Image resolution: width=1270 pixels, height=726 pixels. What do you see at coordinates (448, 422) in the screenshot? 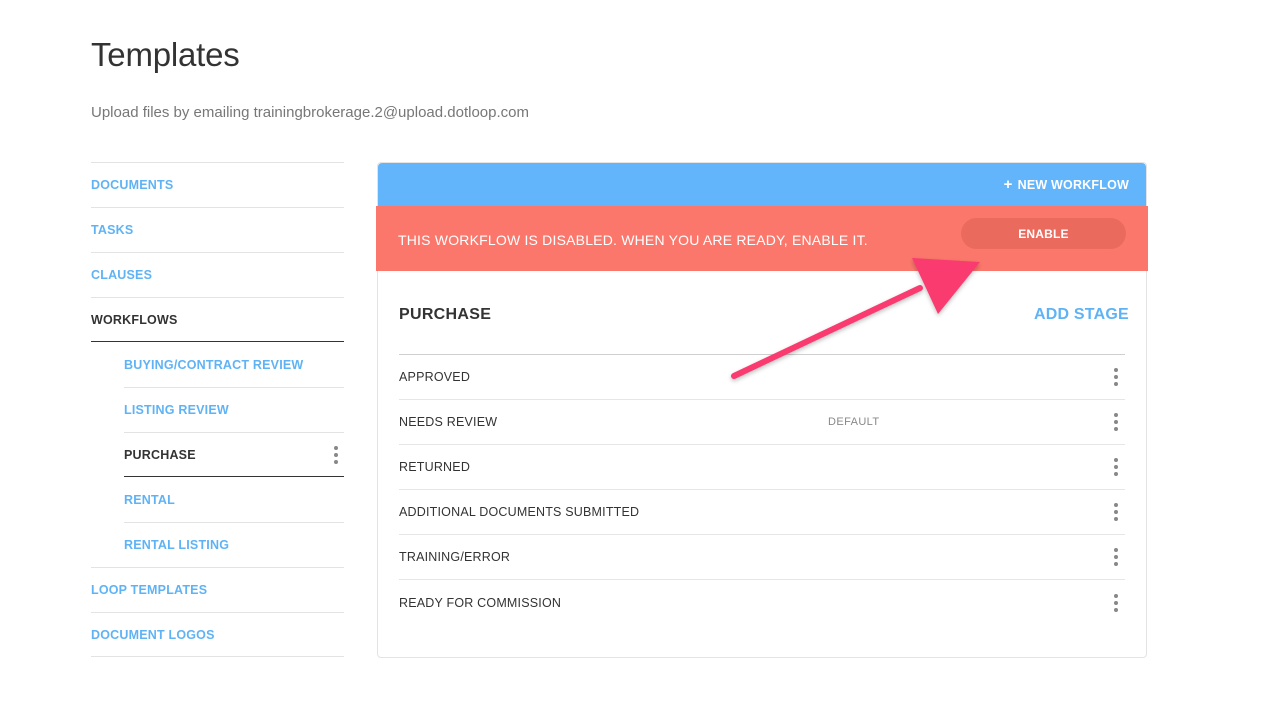
I see `stage-name: NEEDS REVIEW` at bounding box center [448, 422].